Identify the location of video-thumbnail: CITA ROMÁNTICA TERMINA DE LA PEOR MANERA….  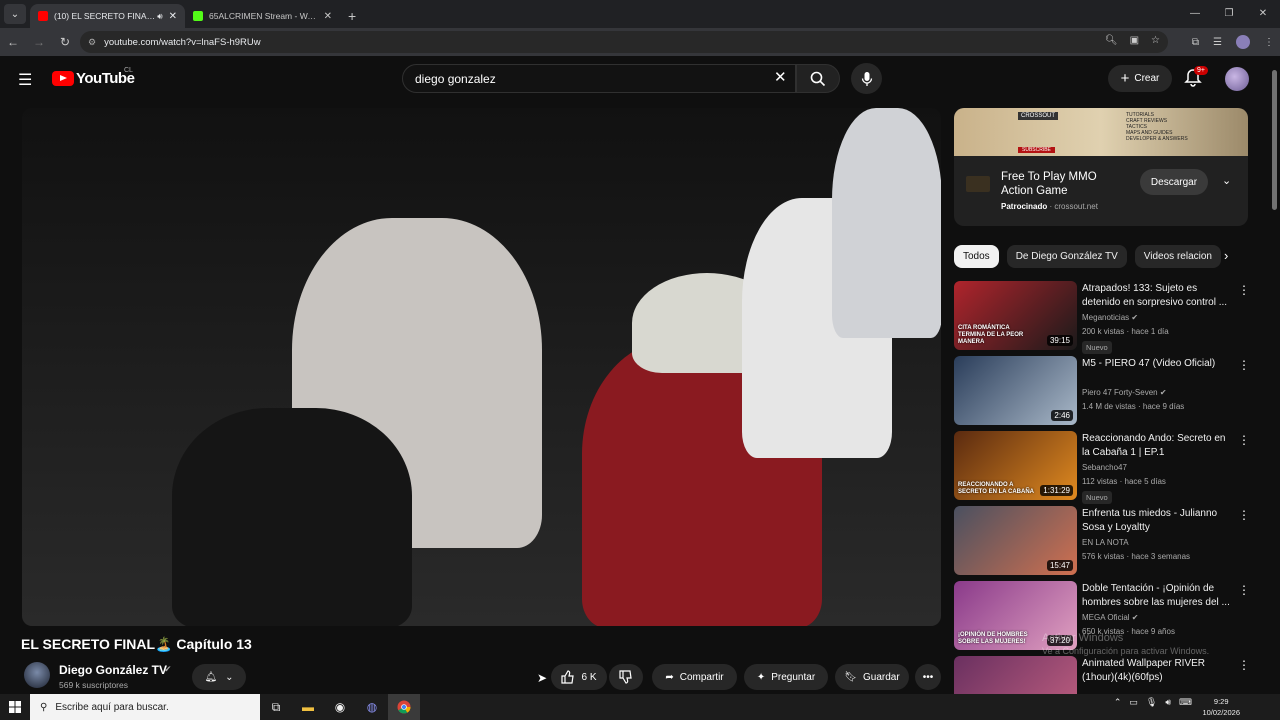
(1015, 315).